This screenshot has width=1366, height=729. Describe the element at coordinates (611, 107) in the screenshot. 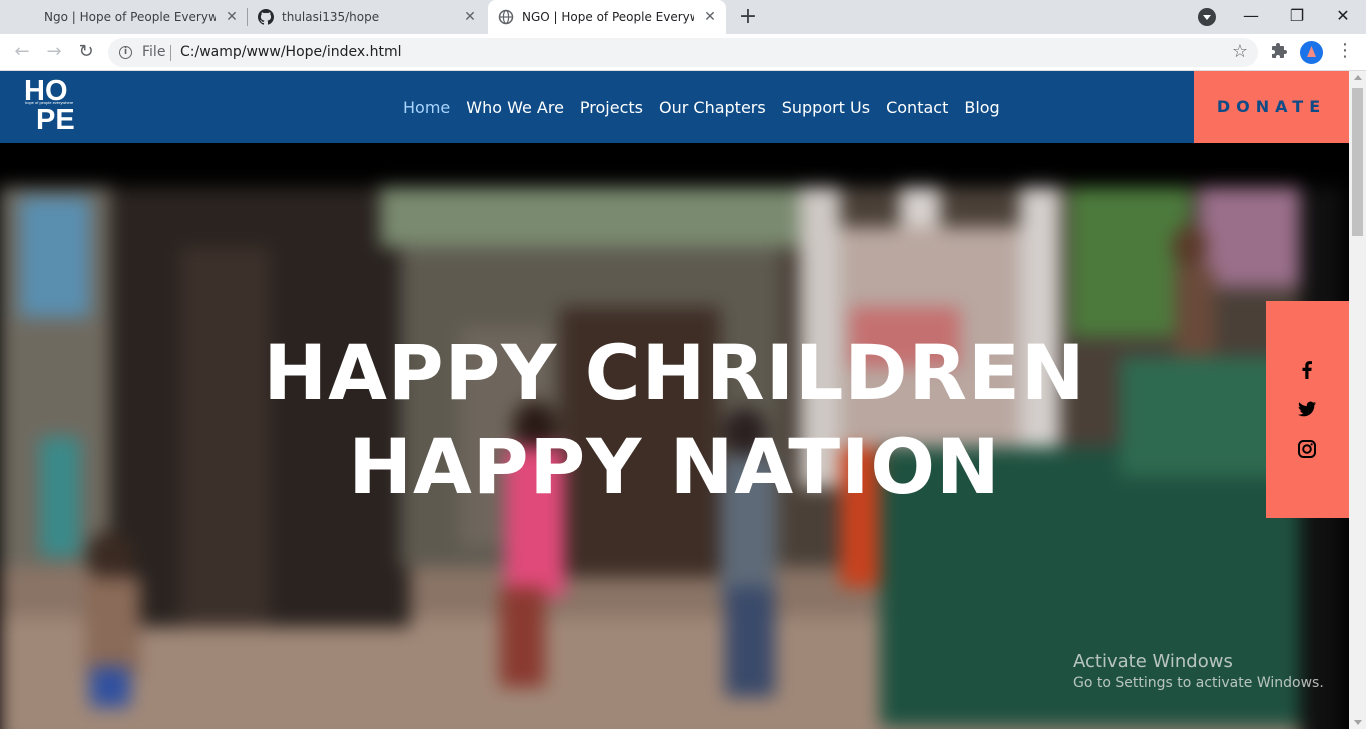

I see `nav-projects: Projects` at that location.